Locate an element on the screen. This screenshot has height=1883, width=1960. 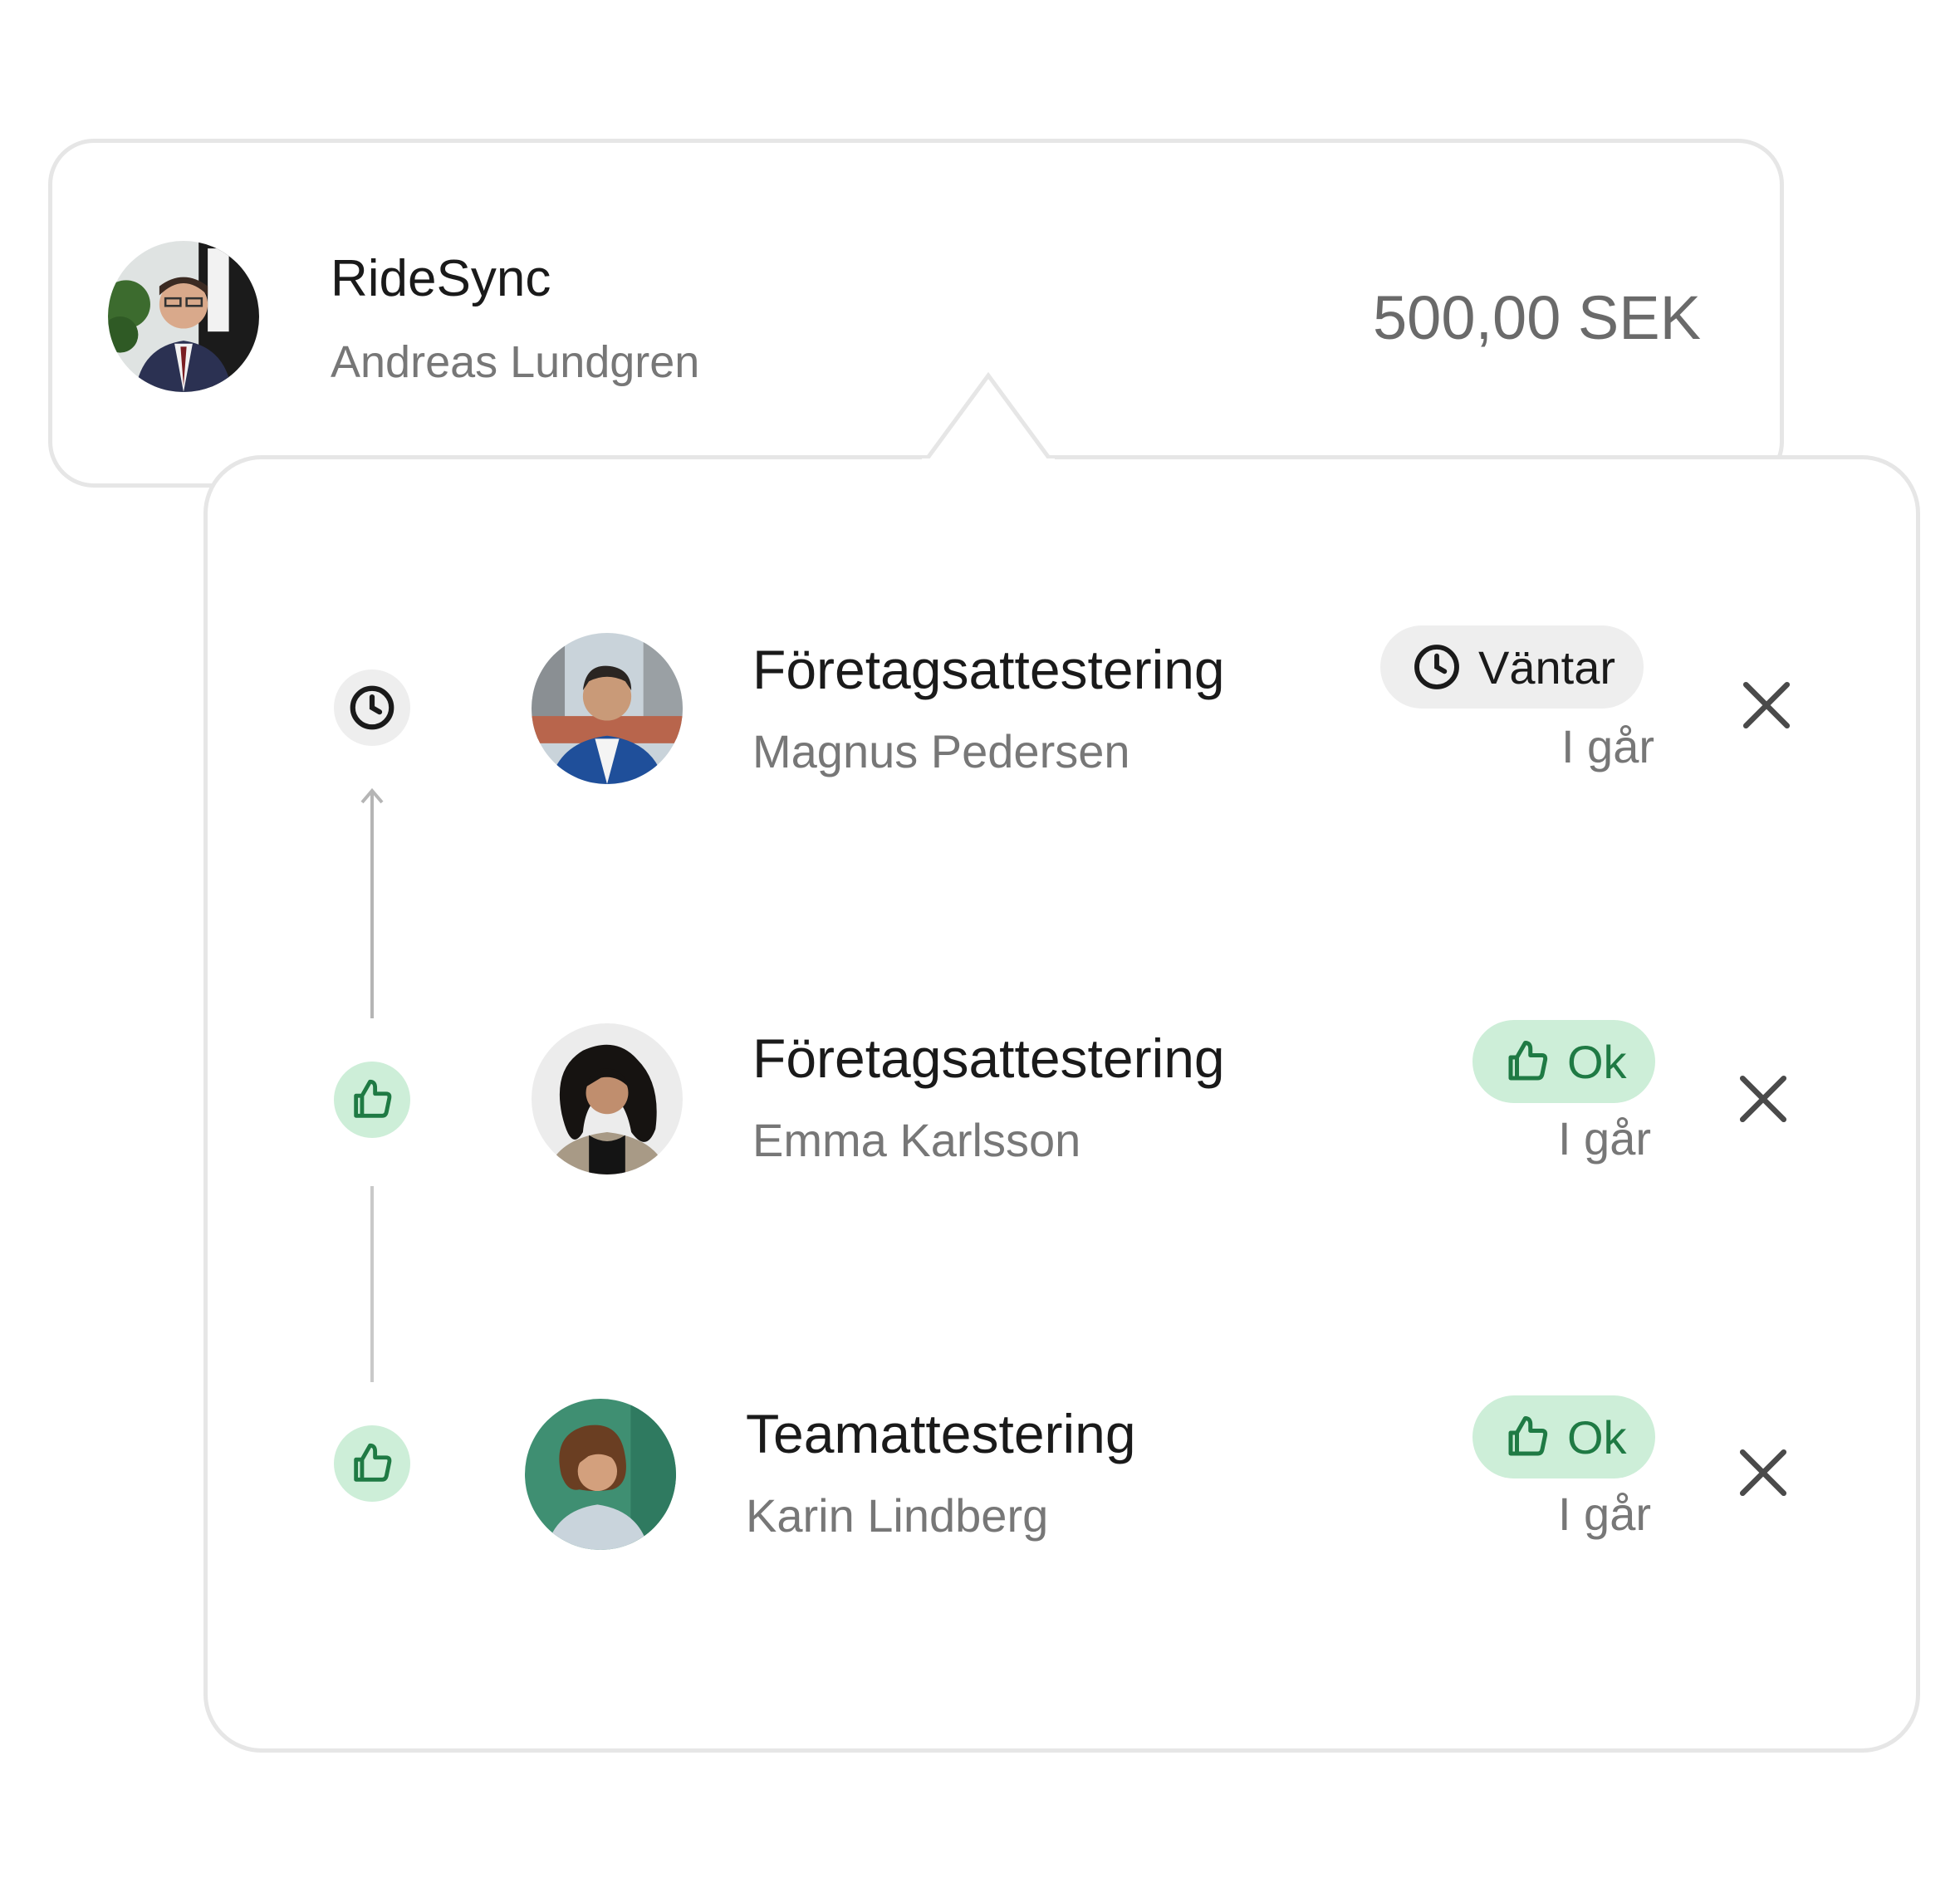
timeline-line is located at coordinates (372, 1284).